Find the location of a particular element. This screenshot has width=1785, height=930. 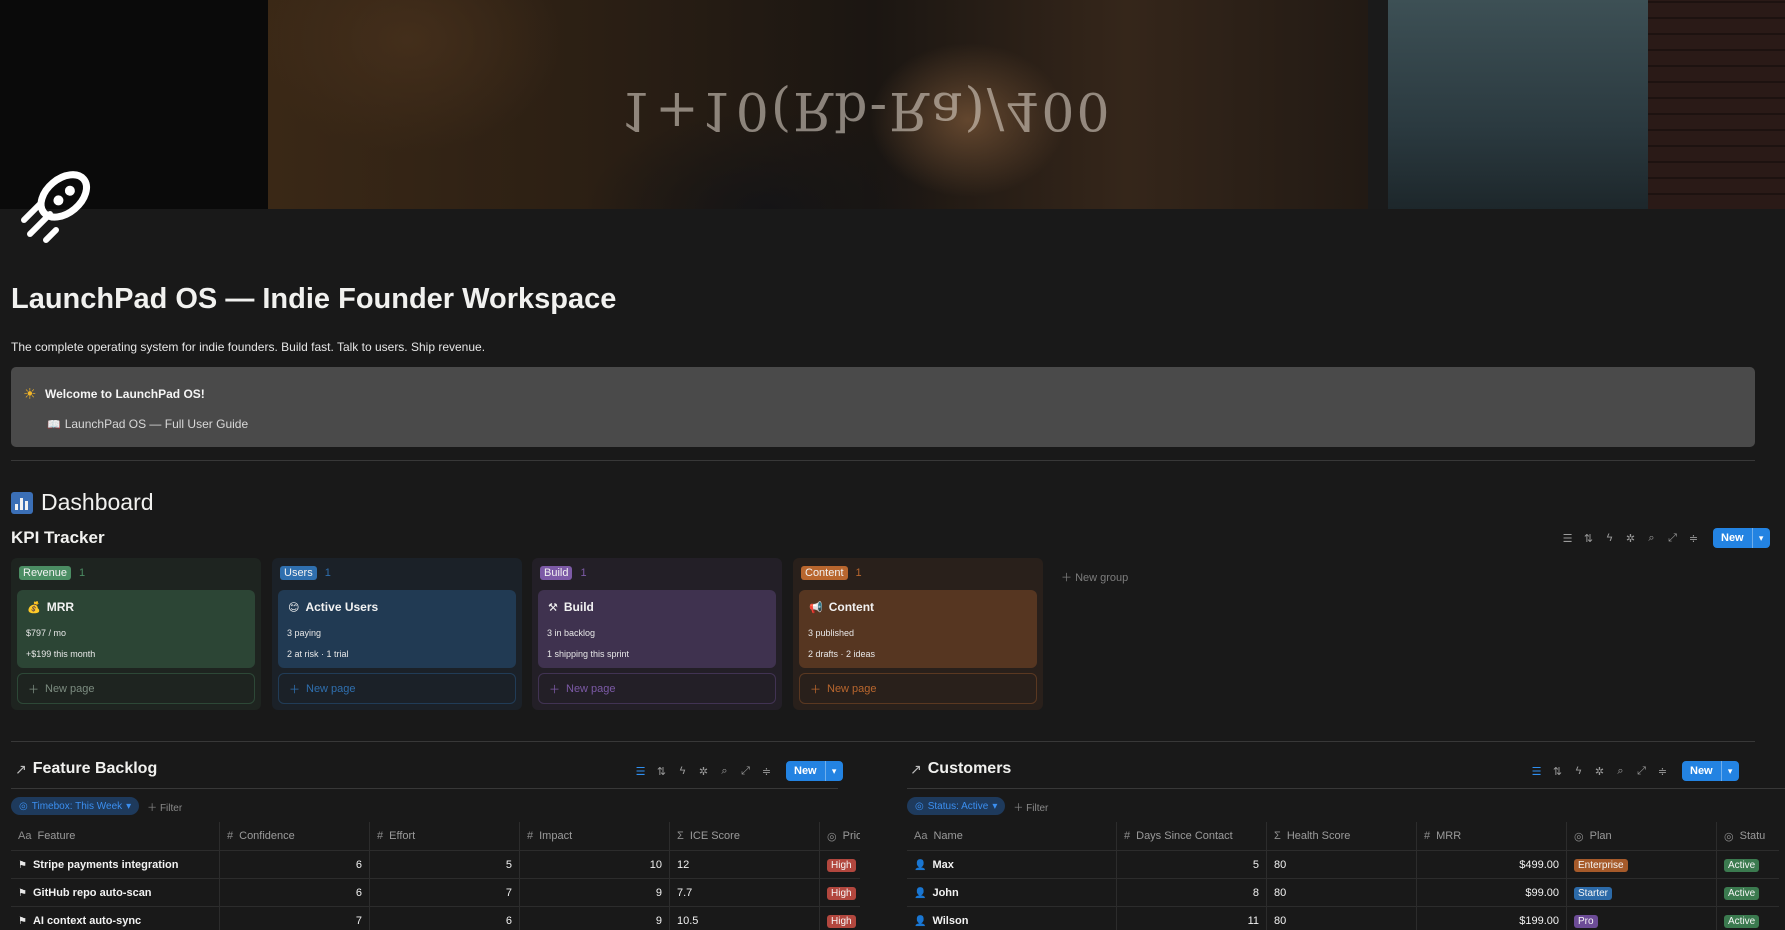

table-row: 👤 Max 5 80 $499.00 Enterprise Active is located at coordinates (1343, 864).